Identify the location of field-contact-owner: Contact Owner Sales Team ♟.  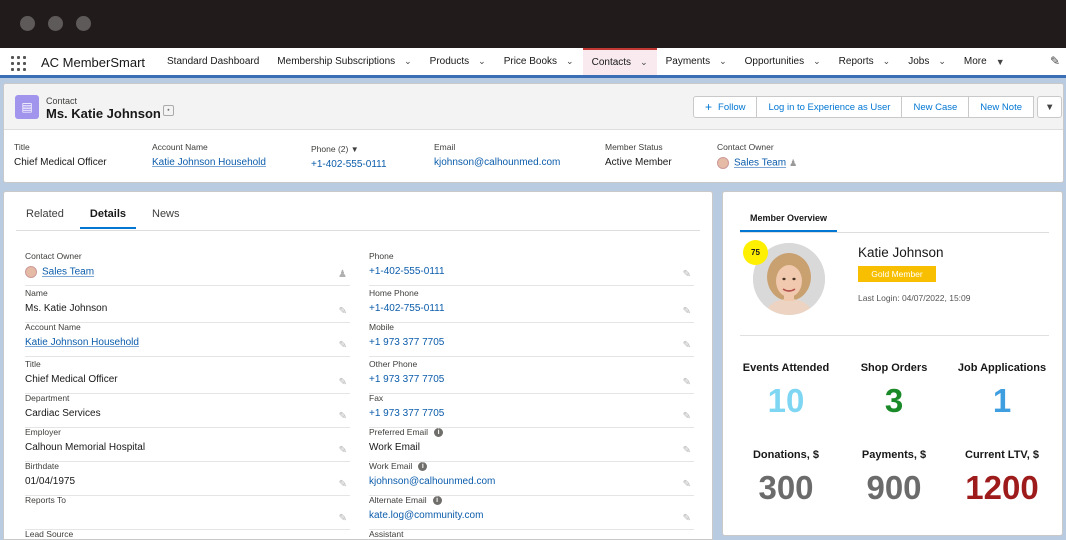
(187, 268).